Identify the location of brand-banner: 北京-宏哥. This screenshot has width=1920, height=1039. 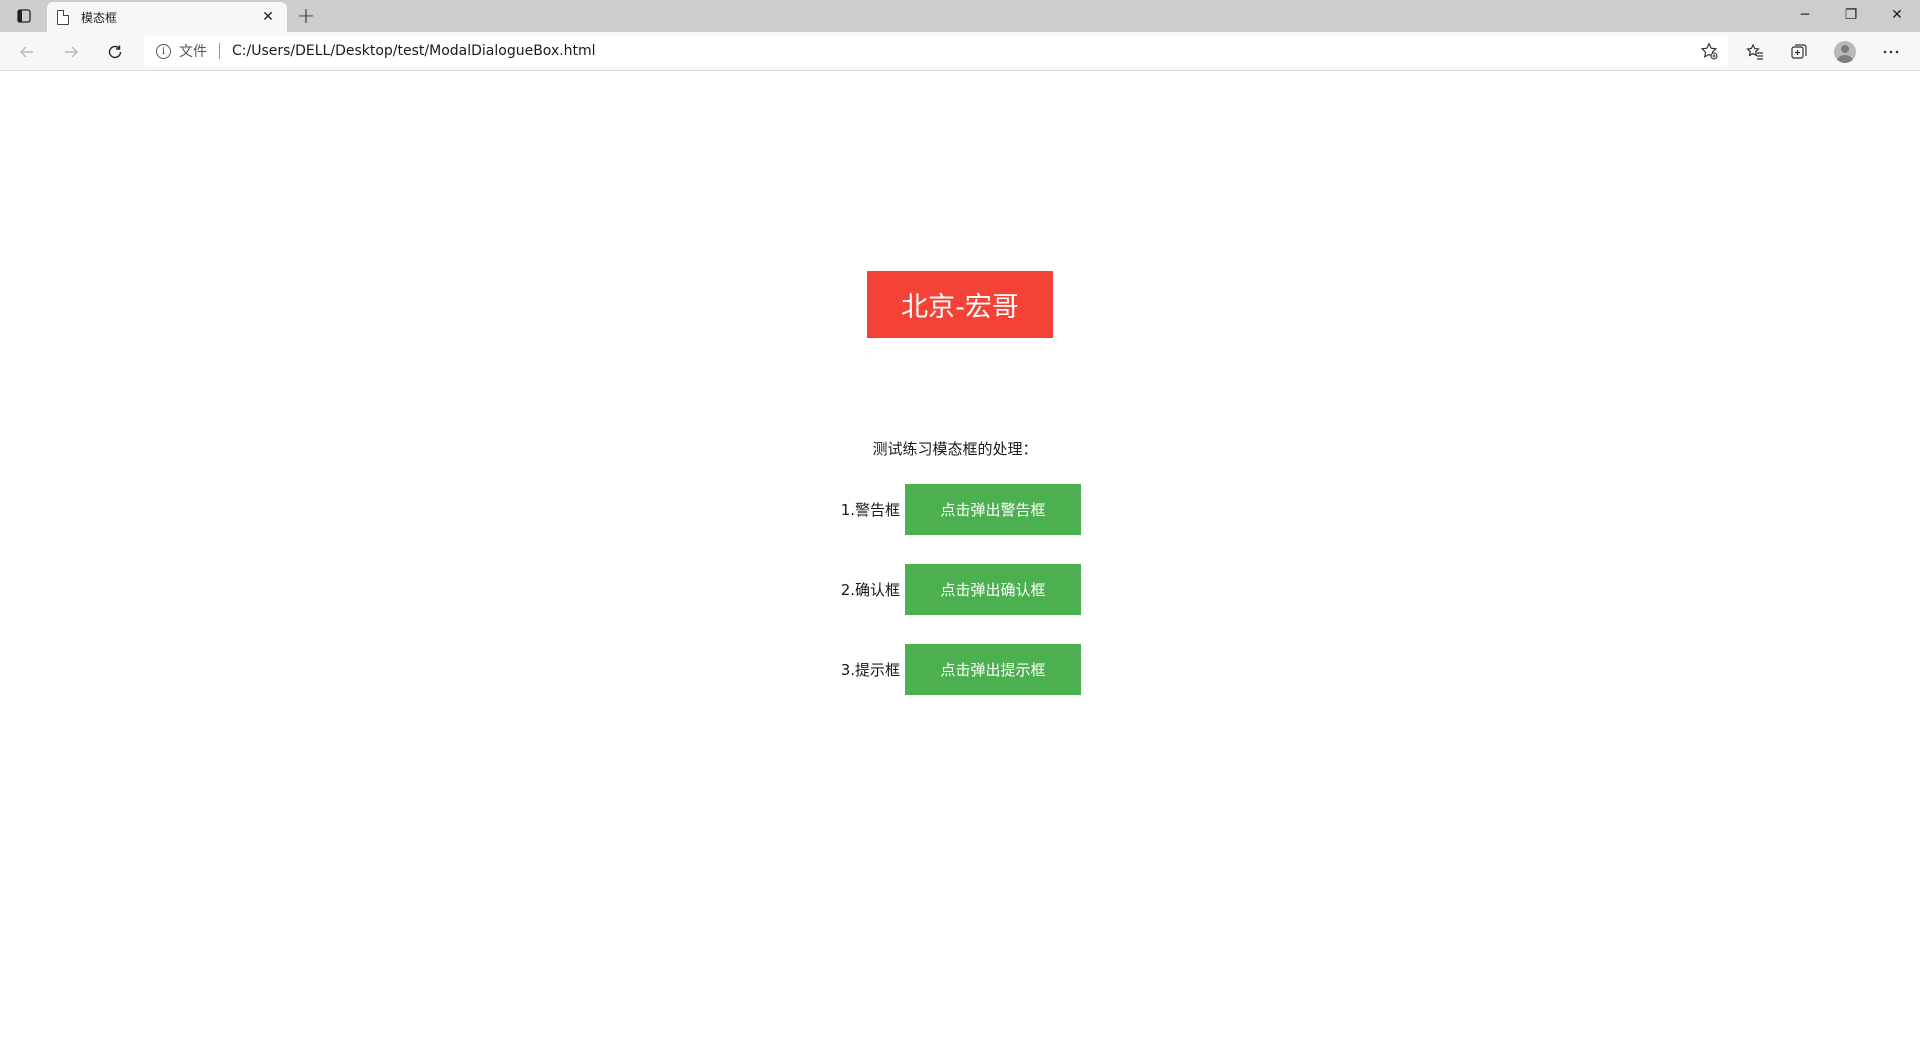
(960, 304).